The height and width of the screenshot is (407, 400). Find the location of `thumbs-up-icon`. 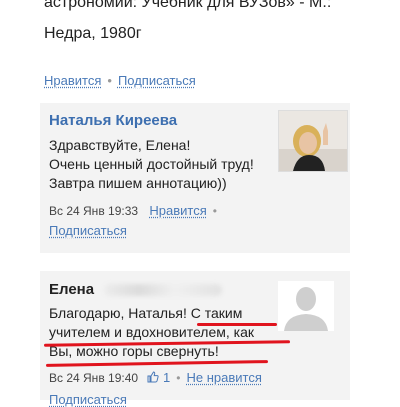

thumbs-up-icon is located at coordinates (155, 377).